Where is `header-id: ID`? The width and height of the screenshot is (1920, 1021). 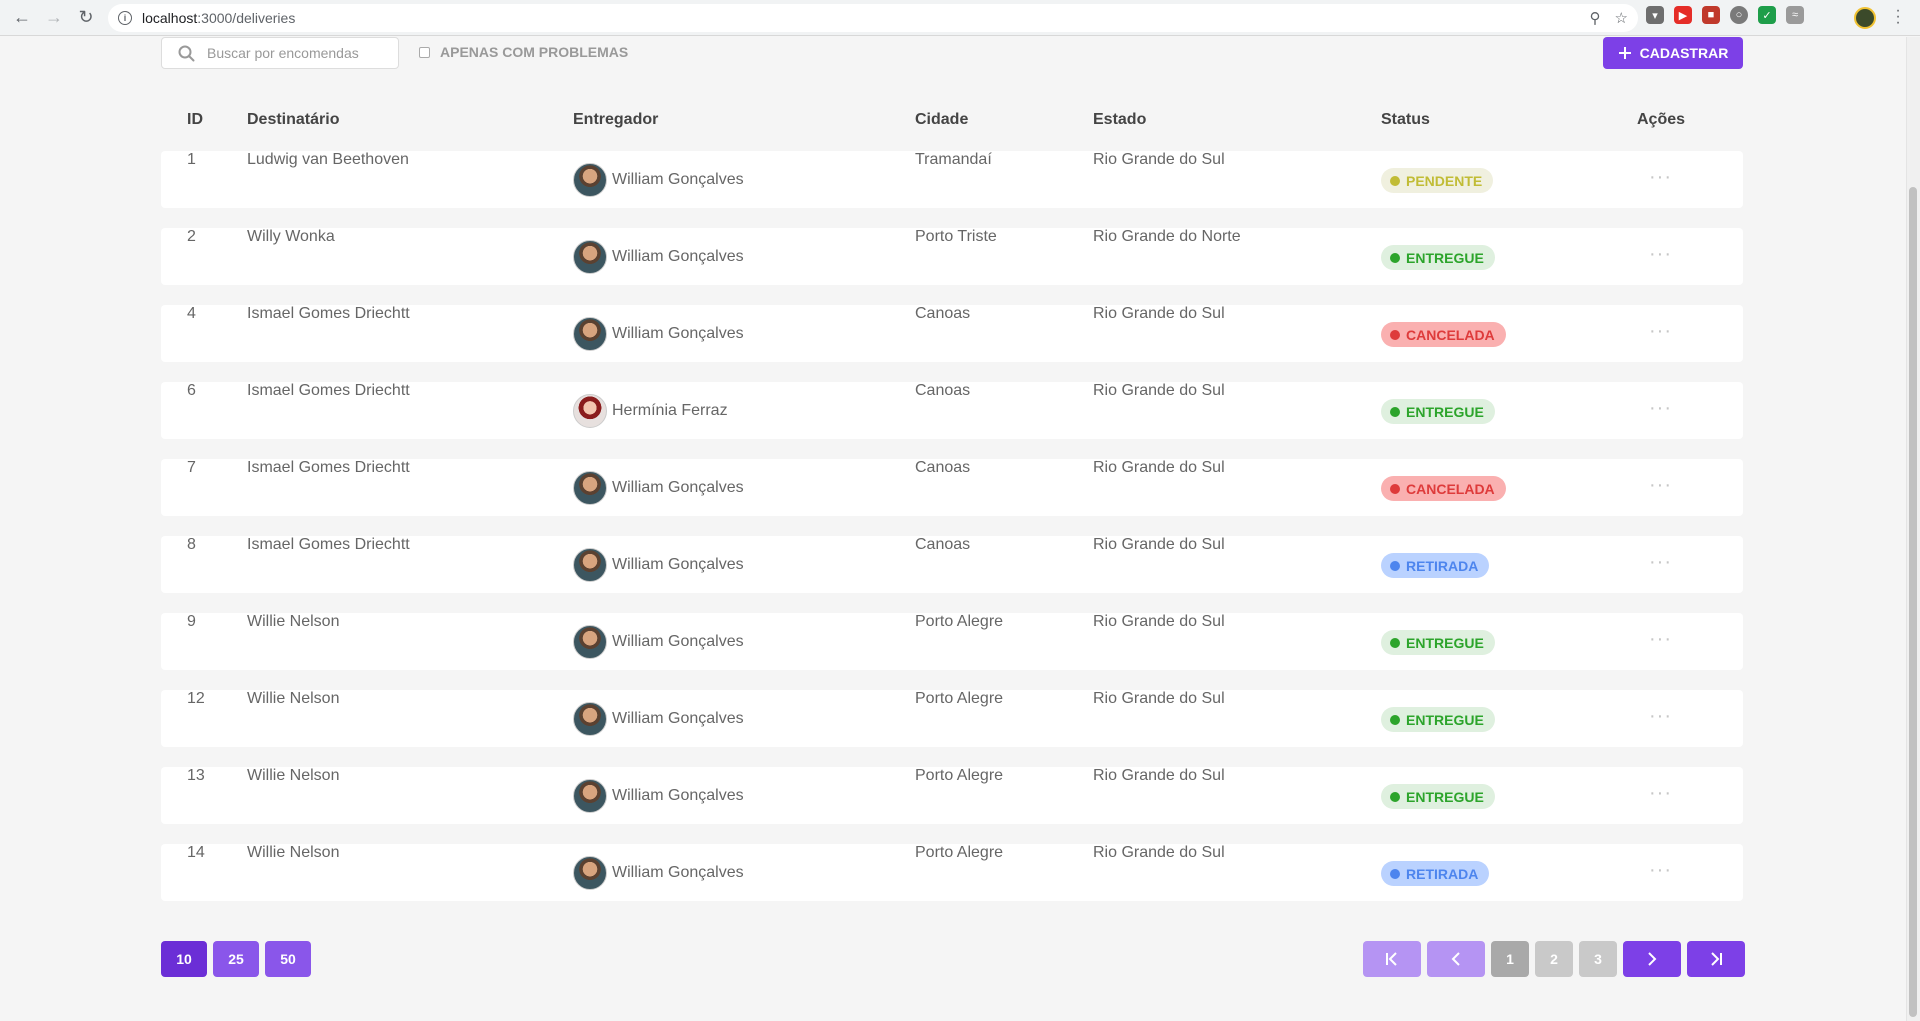 header-id: ID is located at coordinates (195, 119).